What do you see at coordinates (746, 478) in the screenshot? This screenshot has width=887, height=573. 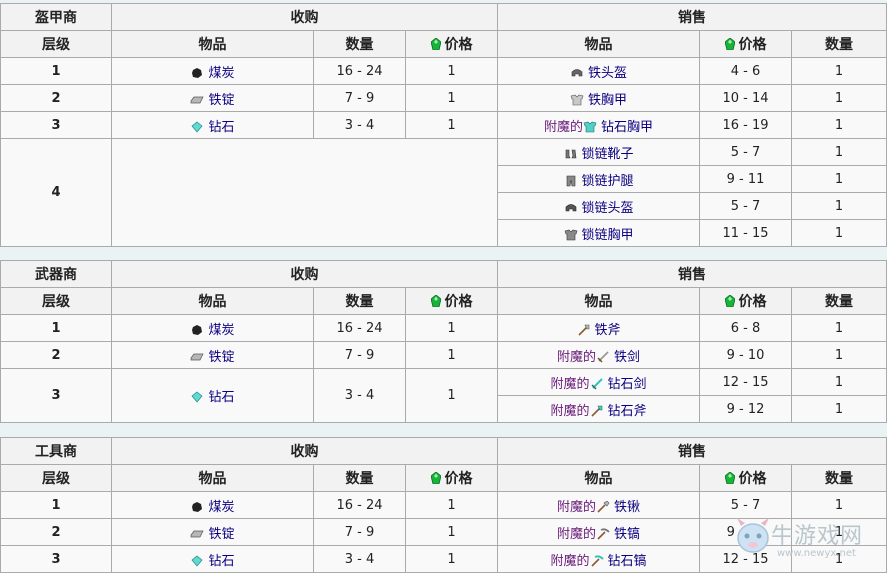 I see `sell-price-header: 价格` at bounding box center [746, 478].